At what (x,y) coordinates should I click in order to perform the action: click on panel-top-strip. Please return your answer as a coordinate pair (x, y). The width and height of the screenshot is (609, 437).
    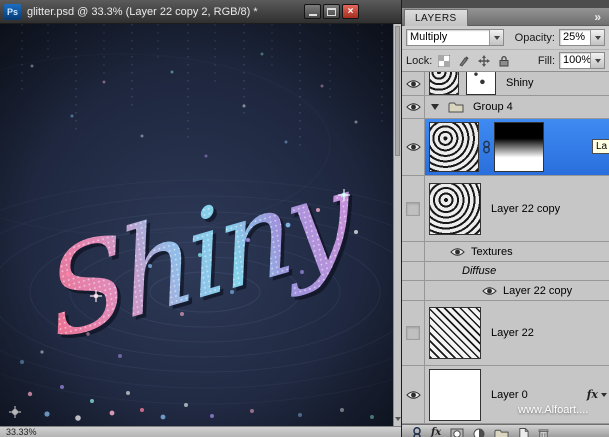
    Looking at the image, I should click on (505, 4).